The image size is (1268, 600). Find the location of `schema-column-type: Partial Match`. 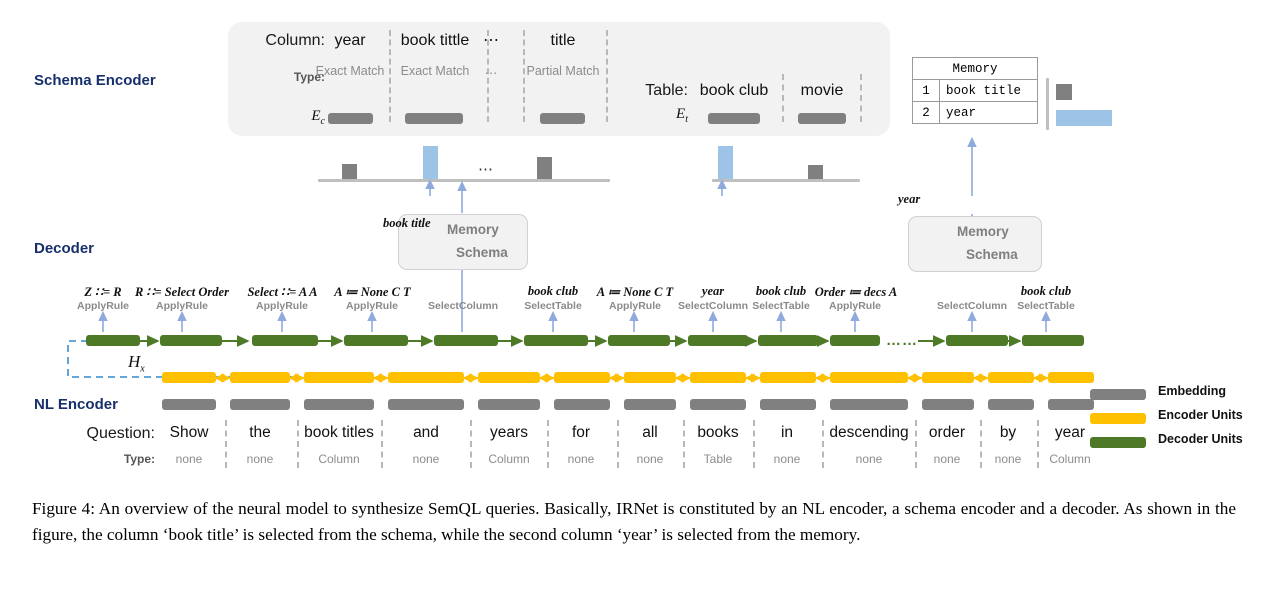

schema-column-type: Partial Match is located at coordinates (563, 71).